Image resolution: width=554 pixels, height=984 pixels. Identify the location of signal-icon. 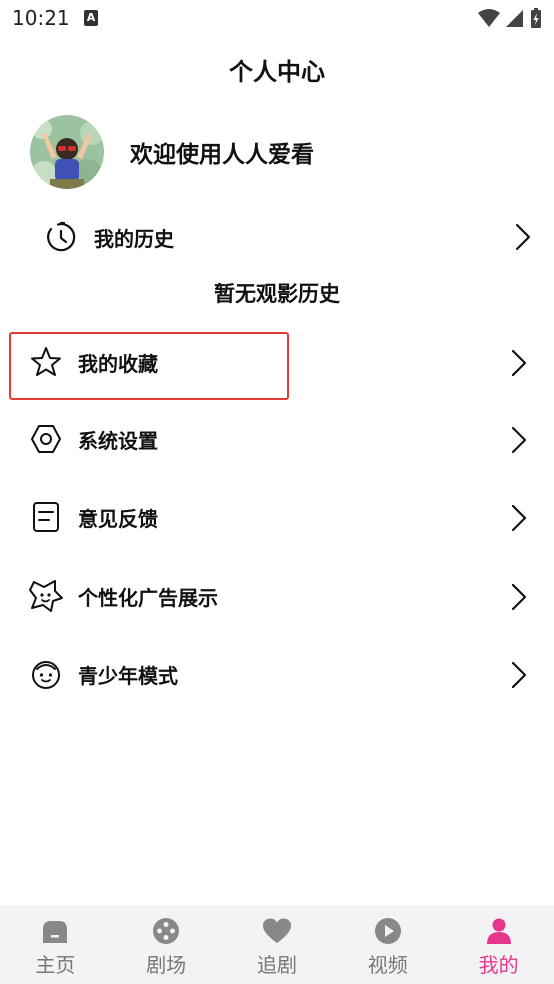
(514, 18).